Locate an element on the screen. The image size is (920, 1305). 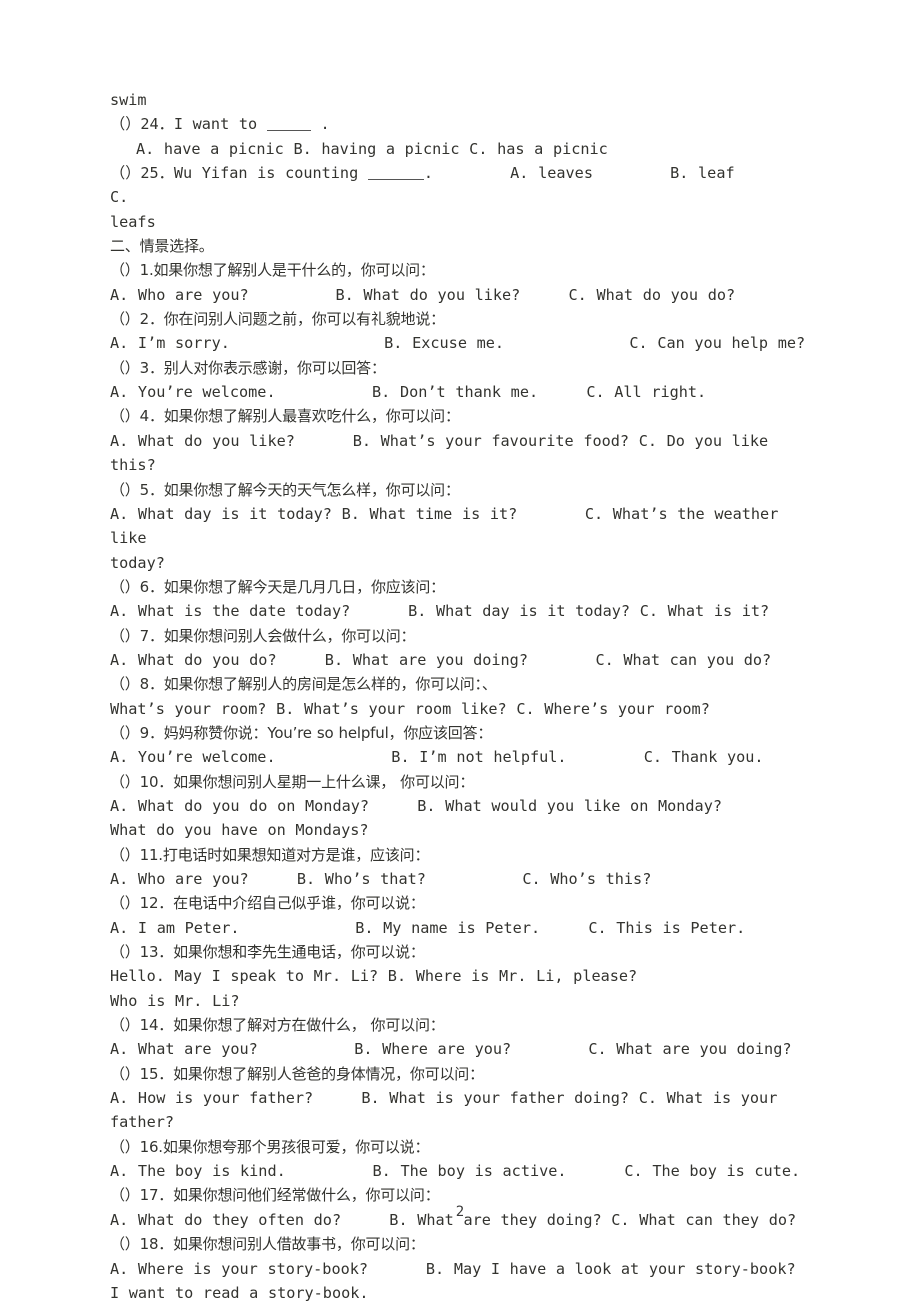
text-line: leafs is located at coordinates (133, 221).